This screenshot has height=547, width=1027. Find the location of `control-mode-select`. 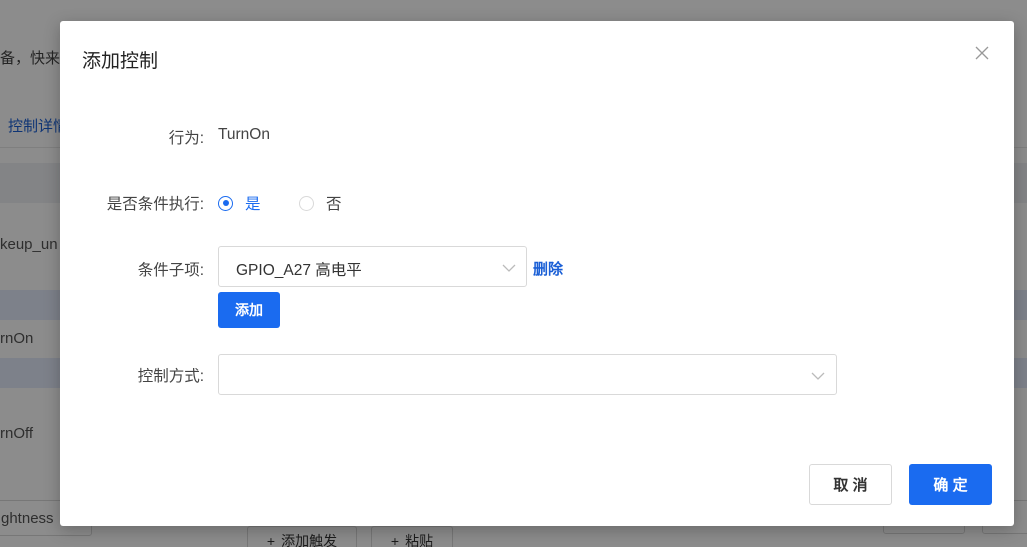

control-mode-select is located at coordinates (527, 374).